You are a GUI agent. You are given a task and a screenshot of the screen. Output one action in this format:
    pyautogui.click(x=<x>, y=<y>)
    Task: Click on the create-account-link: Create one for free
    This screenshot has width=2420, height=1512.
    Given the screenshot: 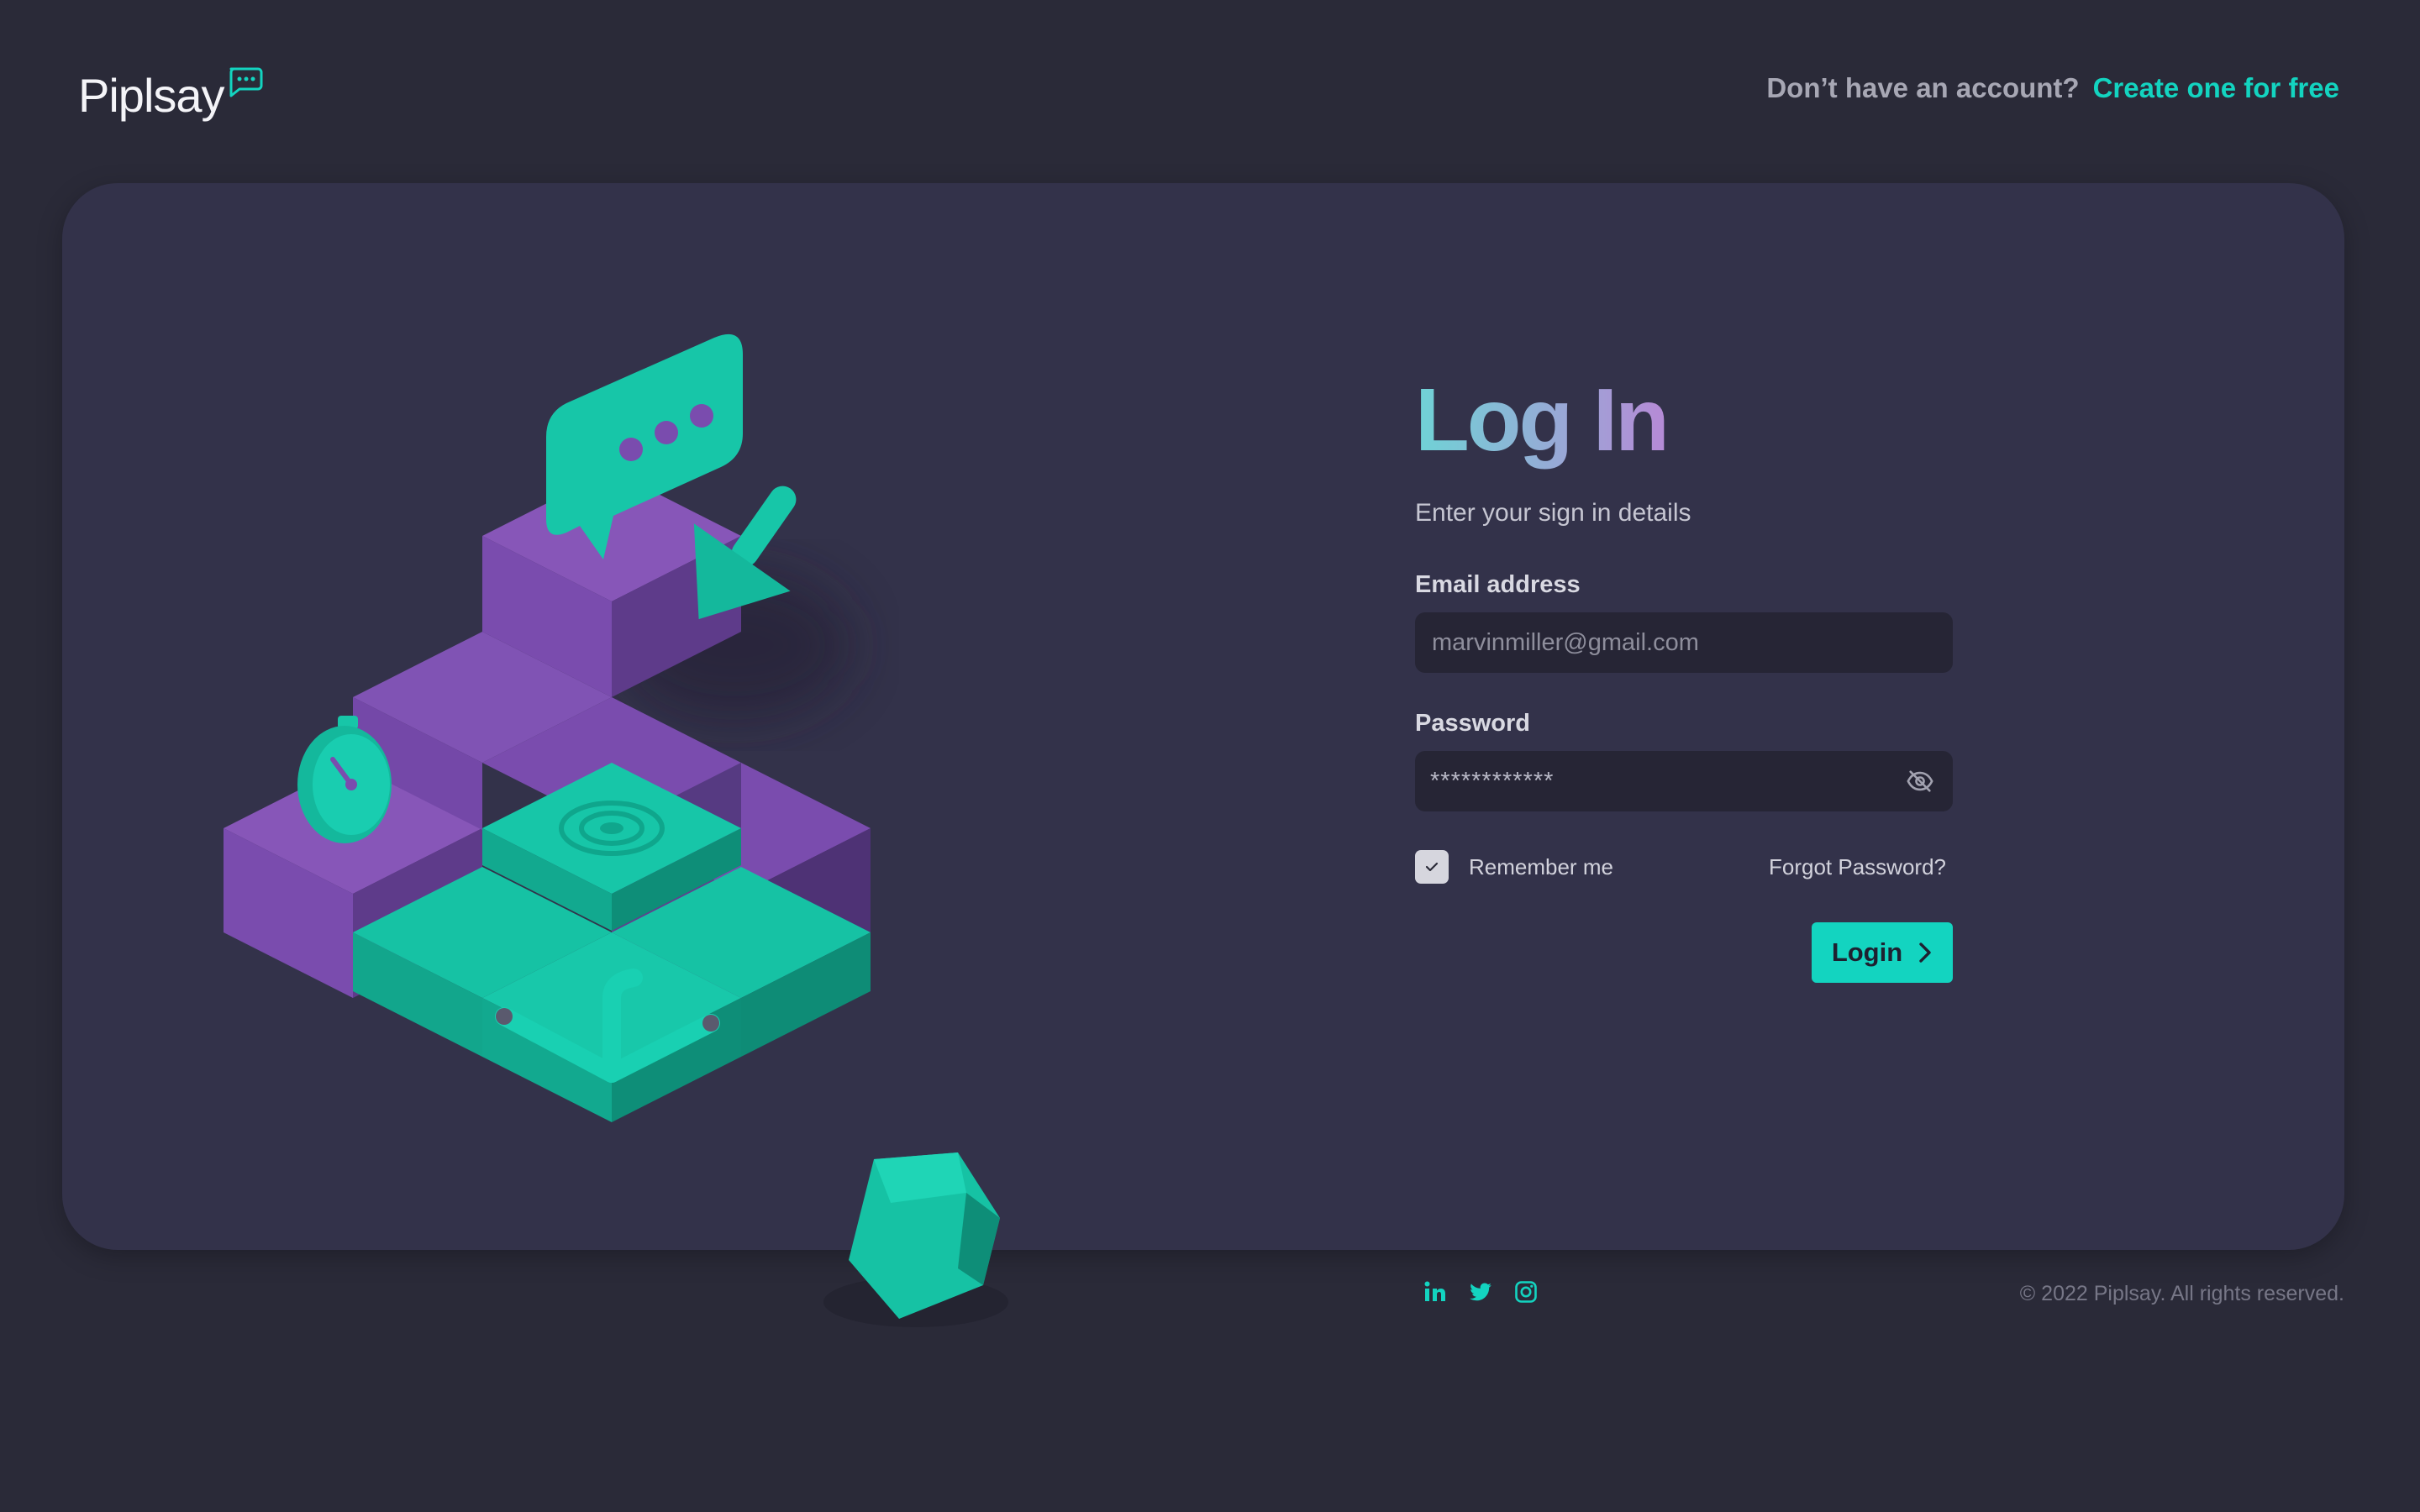 What is the action you would take?
    pyautogui.click(x=2216, y=88)
    